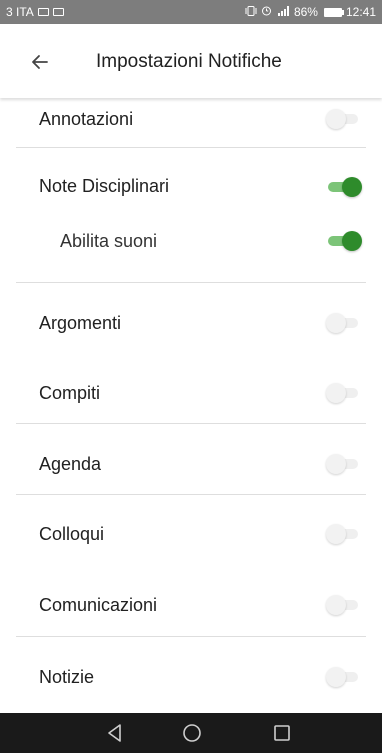 The width and height of the screenshot is (382, 753). Describe the element at coordinates (191, 673) in the screenshot. I see `setting-row-notizie: Notizie` at that location.